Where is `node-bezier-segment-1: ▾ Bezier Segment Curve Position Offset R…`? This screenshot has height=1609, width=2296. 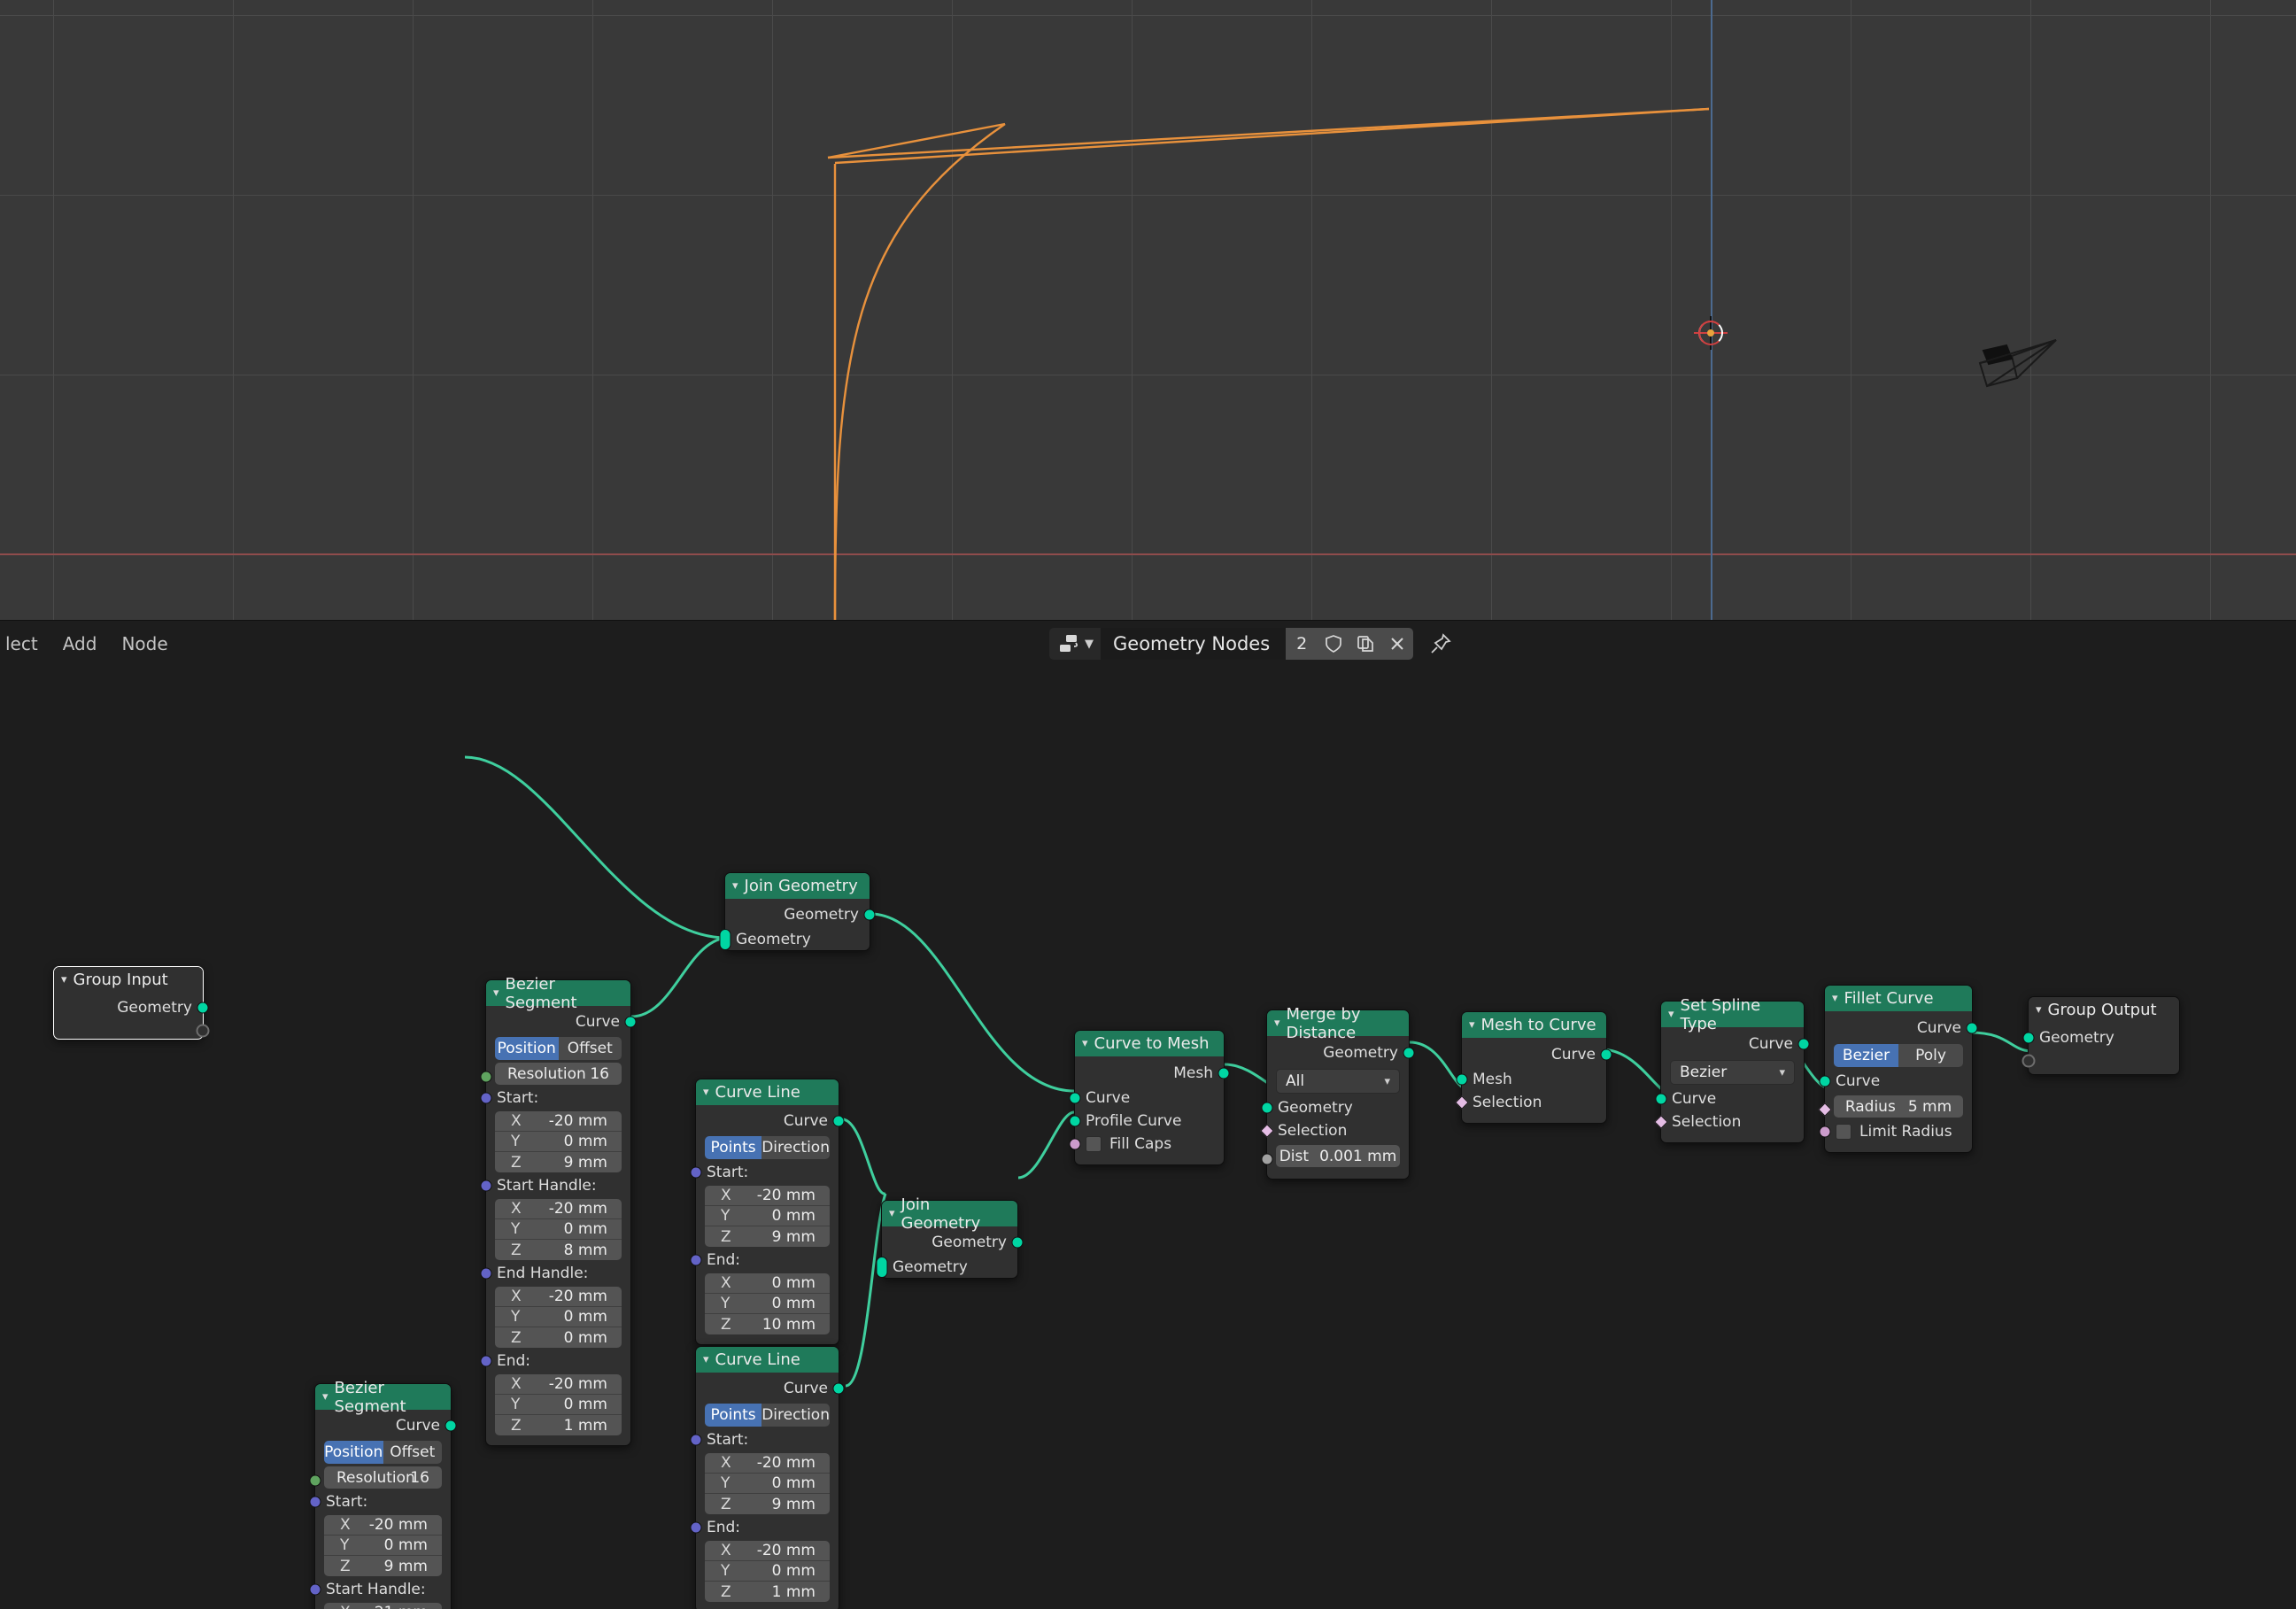 node-bezier-segment-1: ▾ Bezier Segment Curve Position Offset R… is located at coordinates (383, 1494).